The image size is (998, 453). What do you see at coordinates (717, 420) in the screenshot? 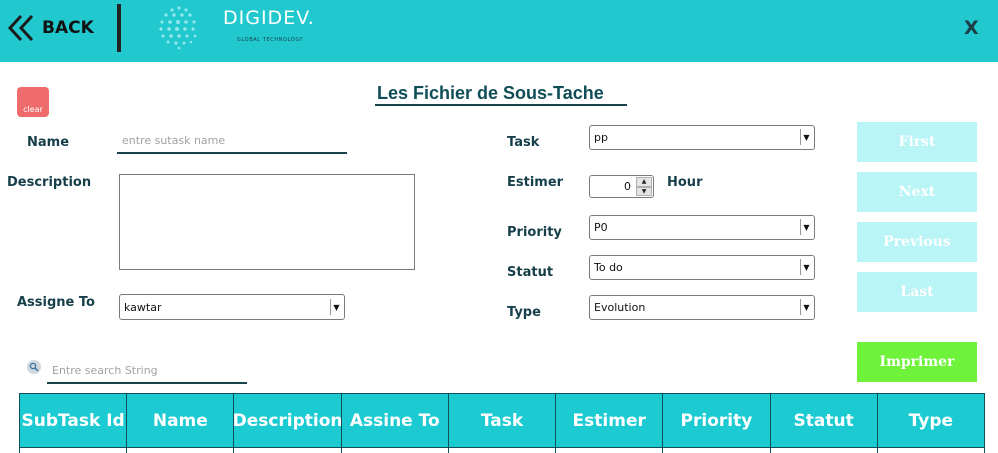
I see `column-header-priority: Priority` at bounding box center [717, 420].